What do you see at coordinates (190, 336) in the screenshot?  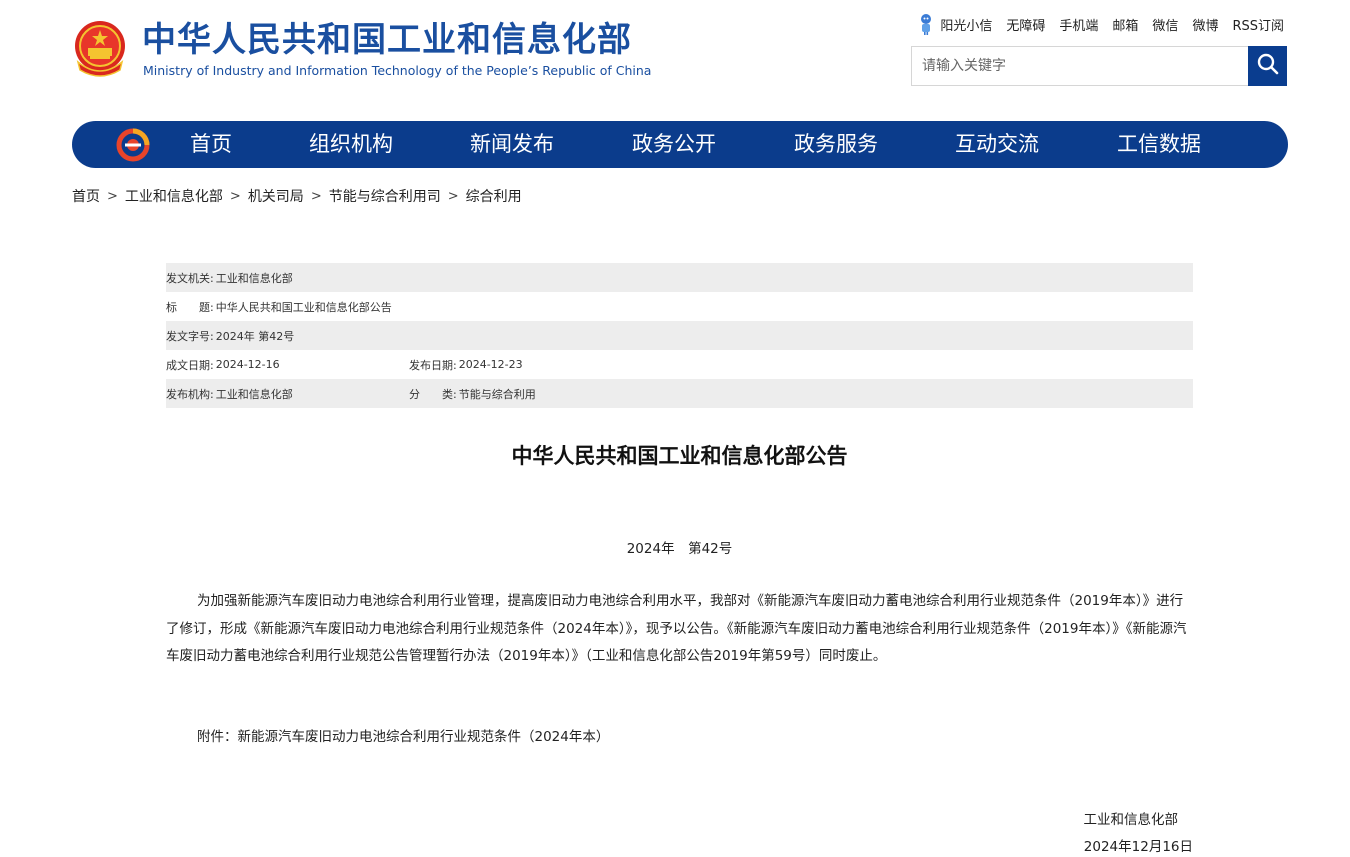 I see `meta-docno-label: 发文字号:` at bounding box center [190, 336].